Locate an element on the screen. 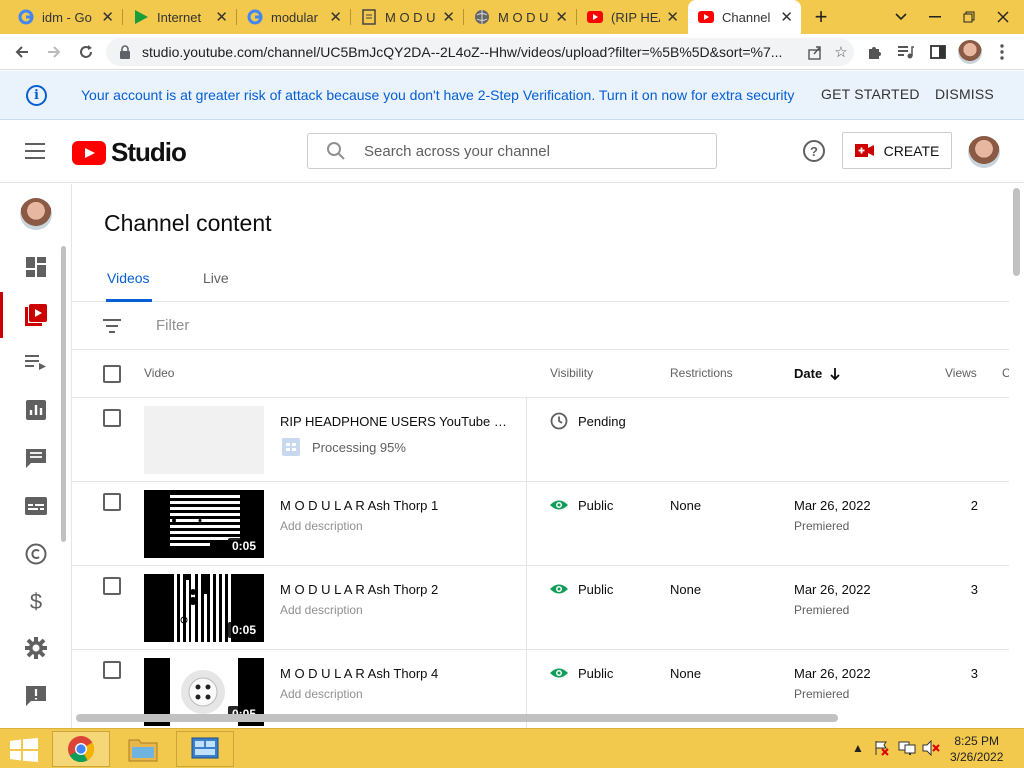 Image resolution: width=1024 pixels, height=768 pixels. extensions-puzzle-icon is located at coordinates (874, 52).